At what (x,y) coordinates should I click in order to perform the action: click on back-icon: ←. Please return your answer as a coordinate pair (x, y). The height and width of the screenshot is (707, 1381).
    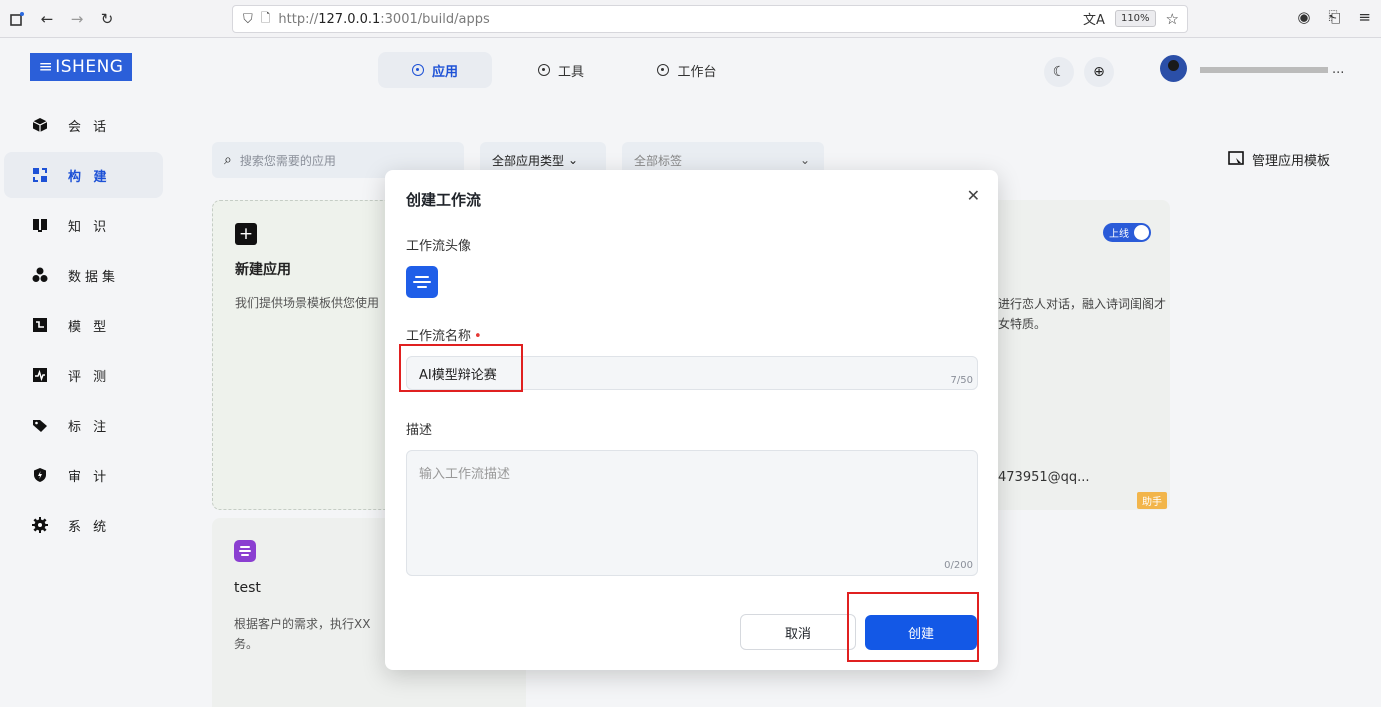
    Looking at the image, I should click on (47, 19).